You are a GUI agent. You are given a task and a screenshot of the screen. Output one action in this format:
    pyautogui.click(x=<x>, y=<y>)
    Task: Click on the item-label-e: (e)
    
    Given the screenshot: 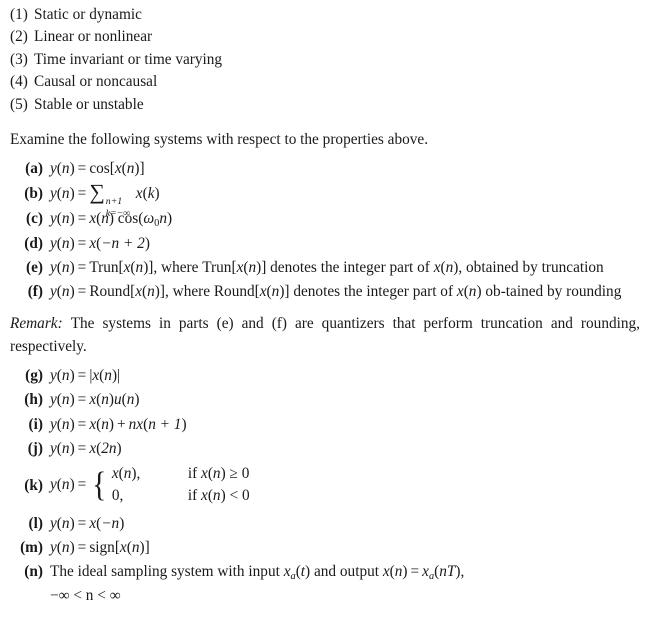 What is the action you would take?
    pyautogui.click(x=34, y=267)
    